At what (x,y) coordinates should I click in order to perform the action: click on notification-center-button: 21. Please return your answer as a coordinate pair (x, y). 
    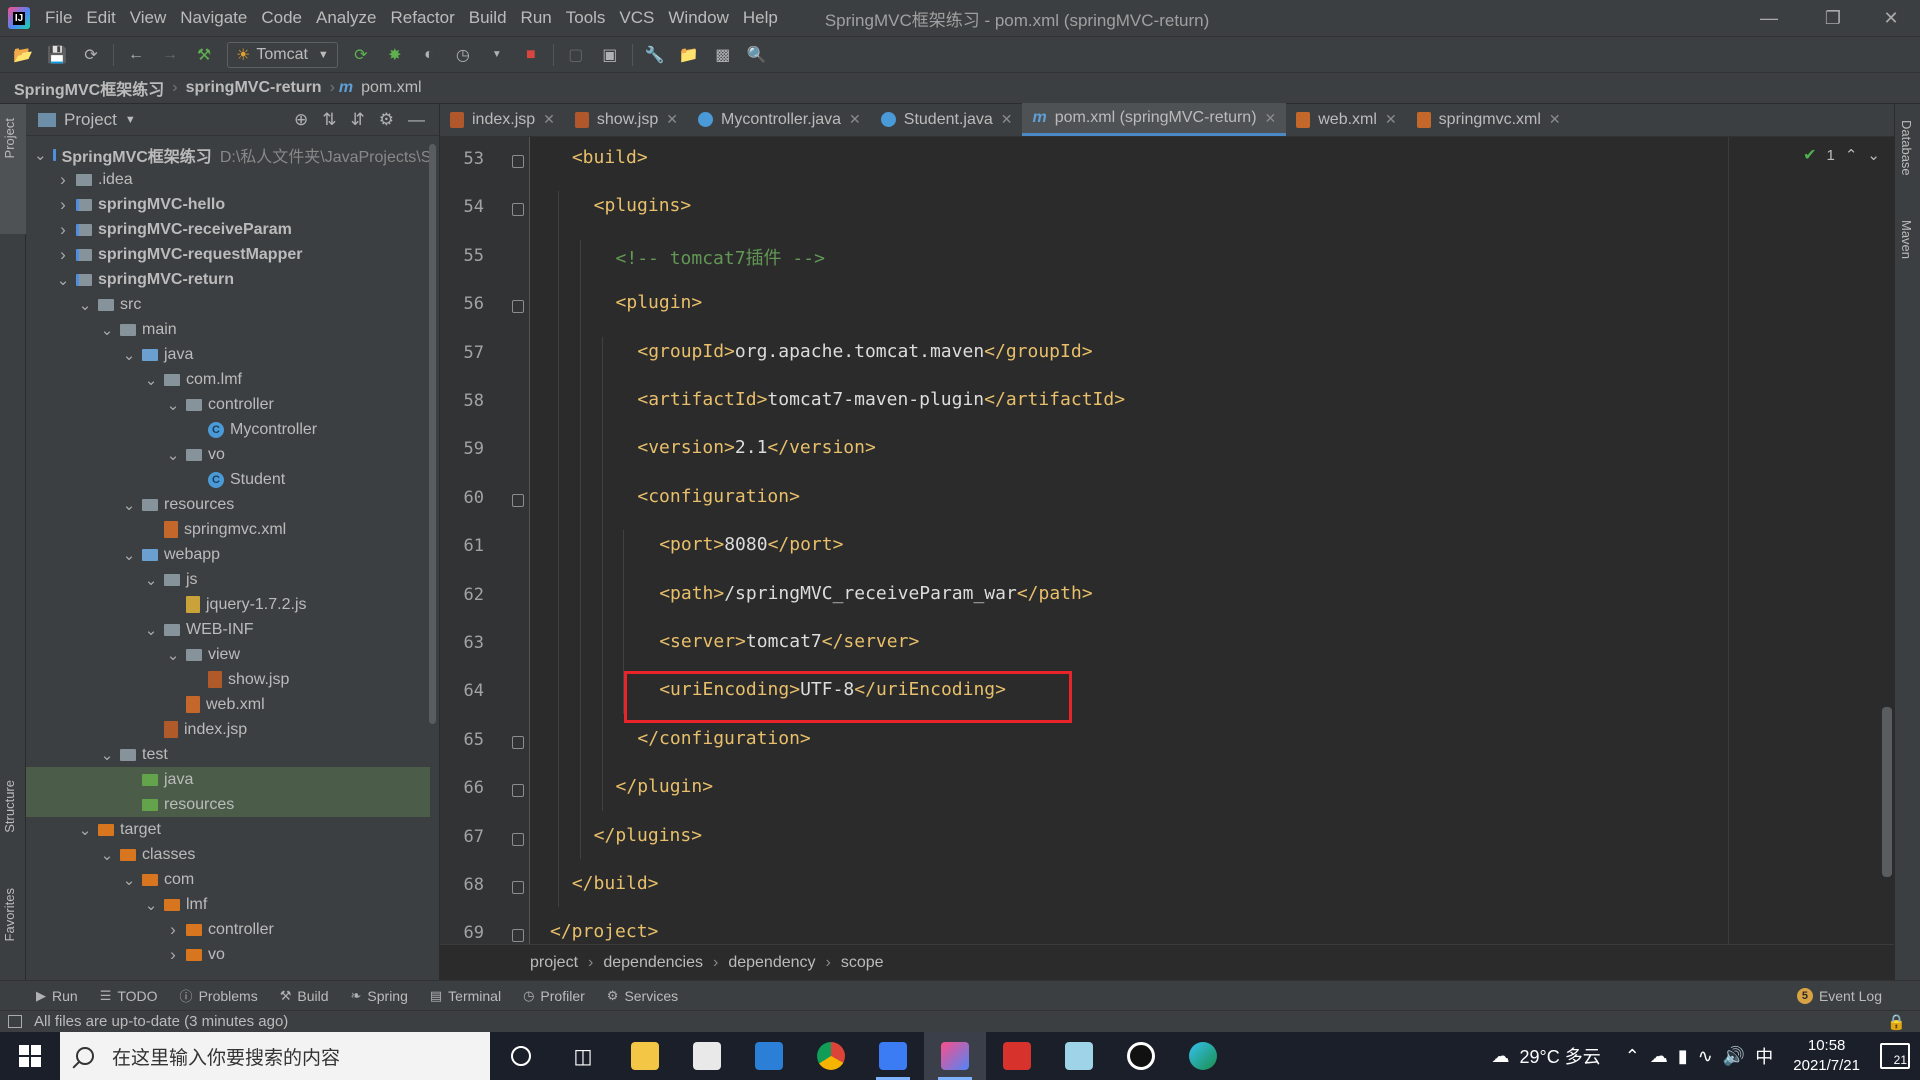
    Looking at the image, I should click on (1895, 1056).